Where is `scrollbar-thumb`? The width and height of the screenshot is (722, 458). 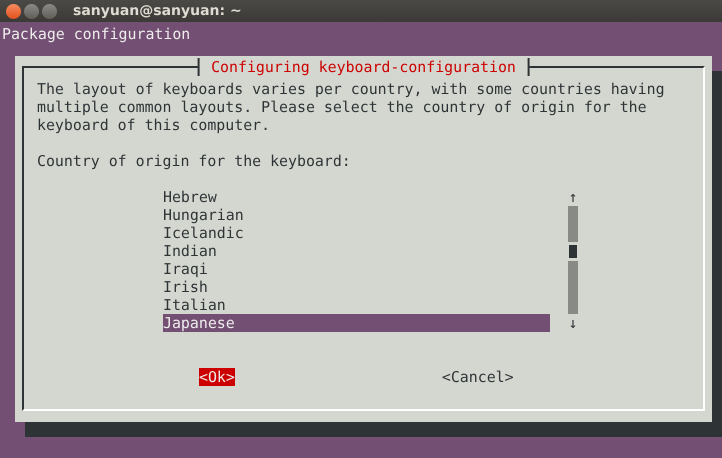 scrollbar-thumb is located at coordinates (573, 251).